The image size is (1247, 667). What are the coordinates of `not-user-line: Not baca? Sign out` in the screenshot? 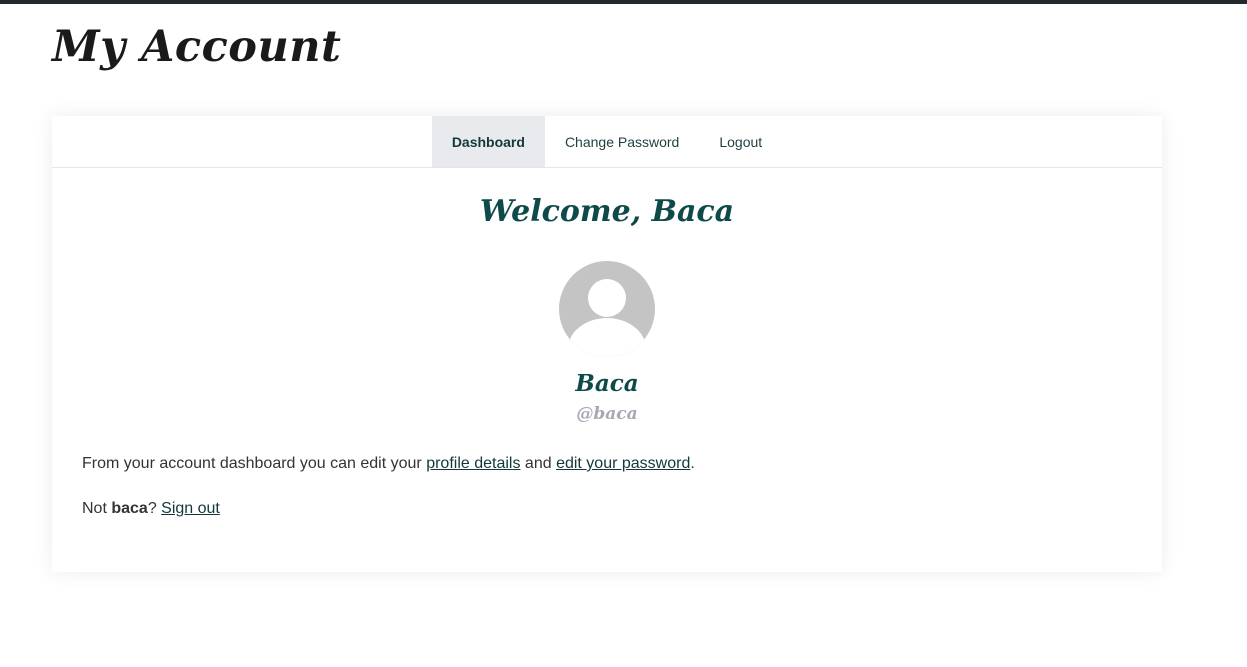 It's located at (151, 509).